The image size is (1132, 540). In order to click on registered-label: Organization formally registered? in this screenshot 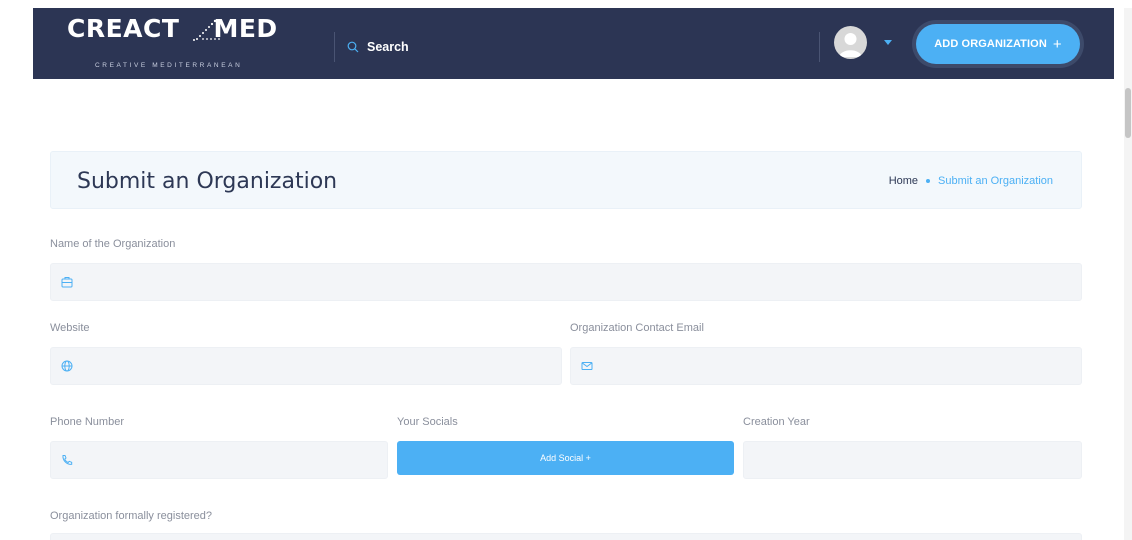, I will do `click(131, 516)`.